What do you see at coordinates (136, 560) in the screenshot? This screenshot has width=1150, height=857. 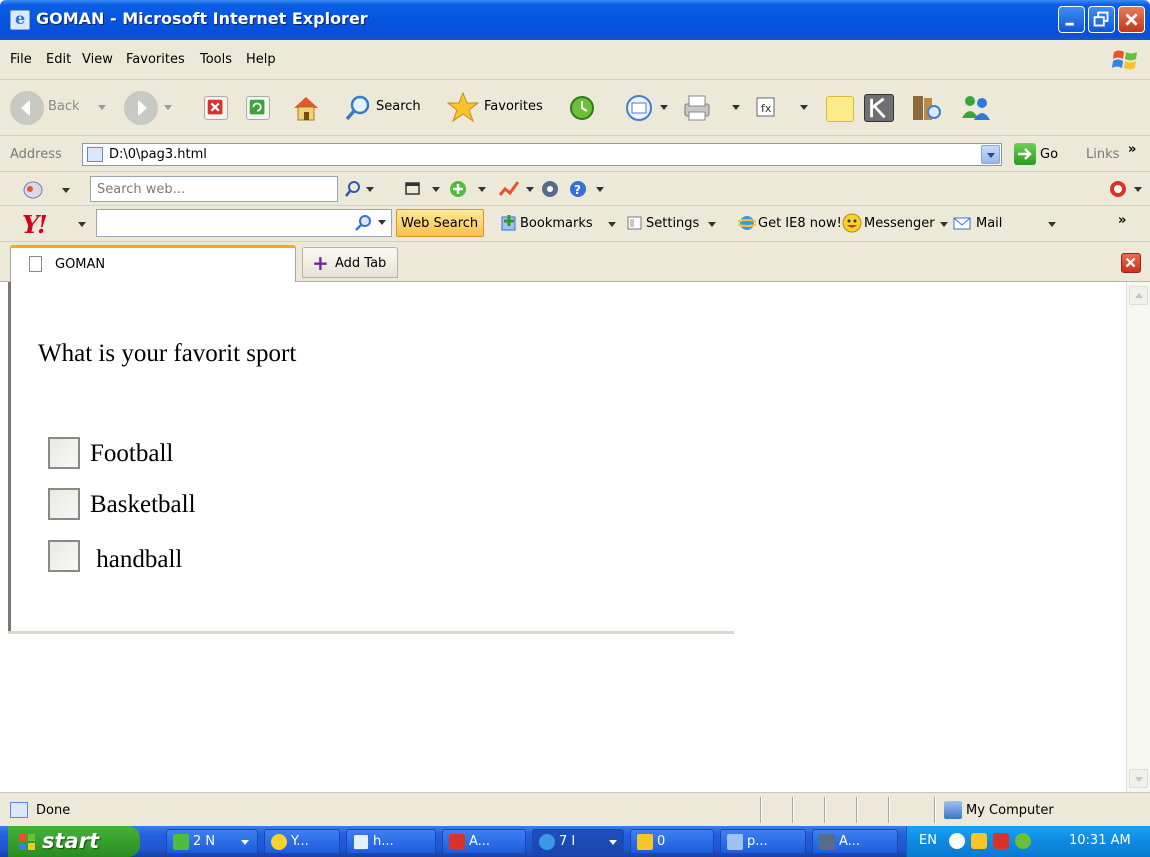 I see `handball-label: handball` at bounding box center [136, 560].